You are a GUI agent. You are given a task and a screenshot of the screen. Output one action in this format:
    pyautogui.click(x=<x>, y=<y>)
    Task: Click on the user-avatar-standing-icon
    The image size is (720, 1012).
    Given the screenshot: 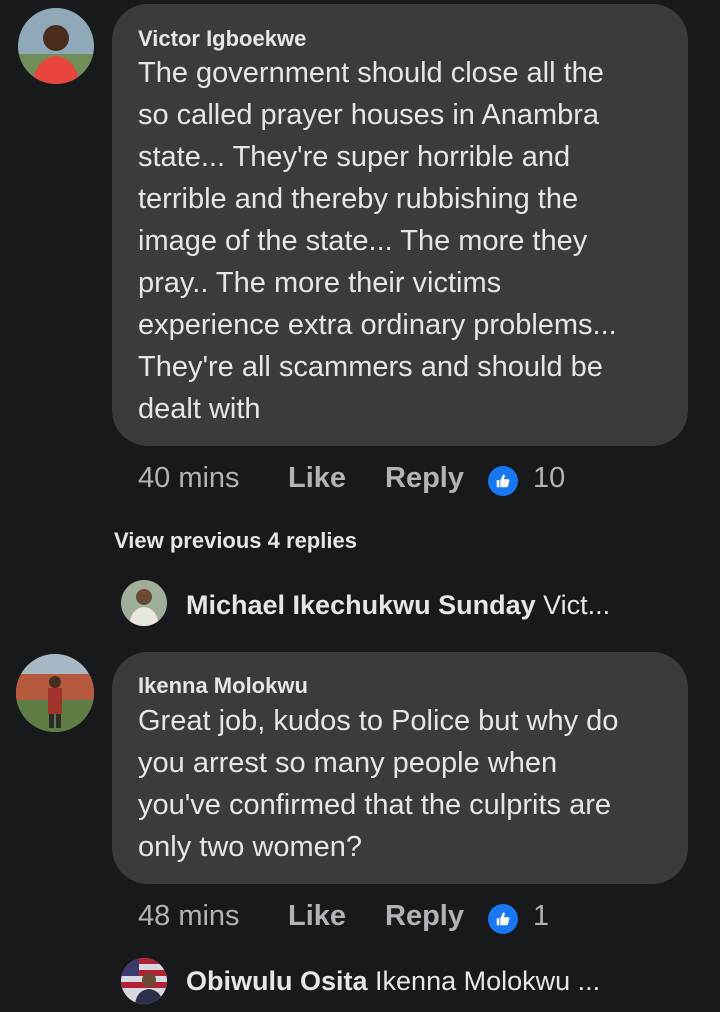 What is the action you would take?
    pyautogui.click(x=55, y=693)
    